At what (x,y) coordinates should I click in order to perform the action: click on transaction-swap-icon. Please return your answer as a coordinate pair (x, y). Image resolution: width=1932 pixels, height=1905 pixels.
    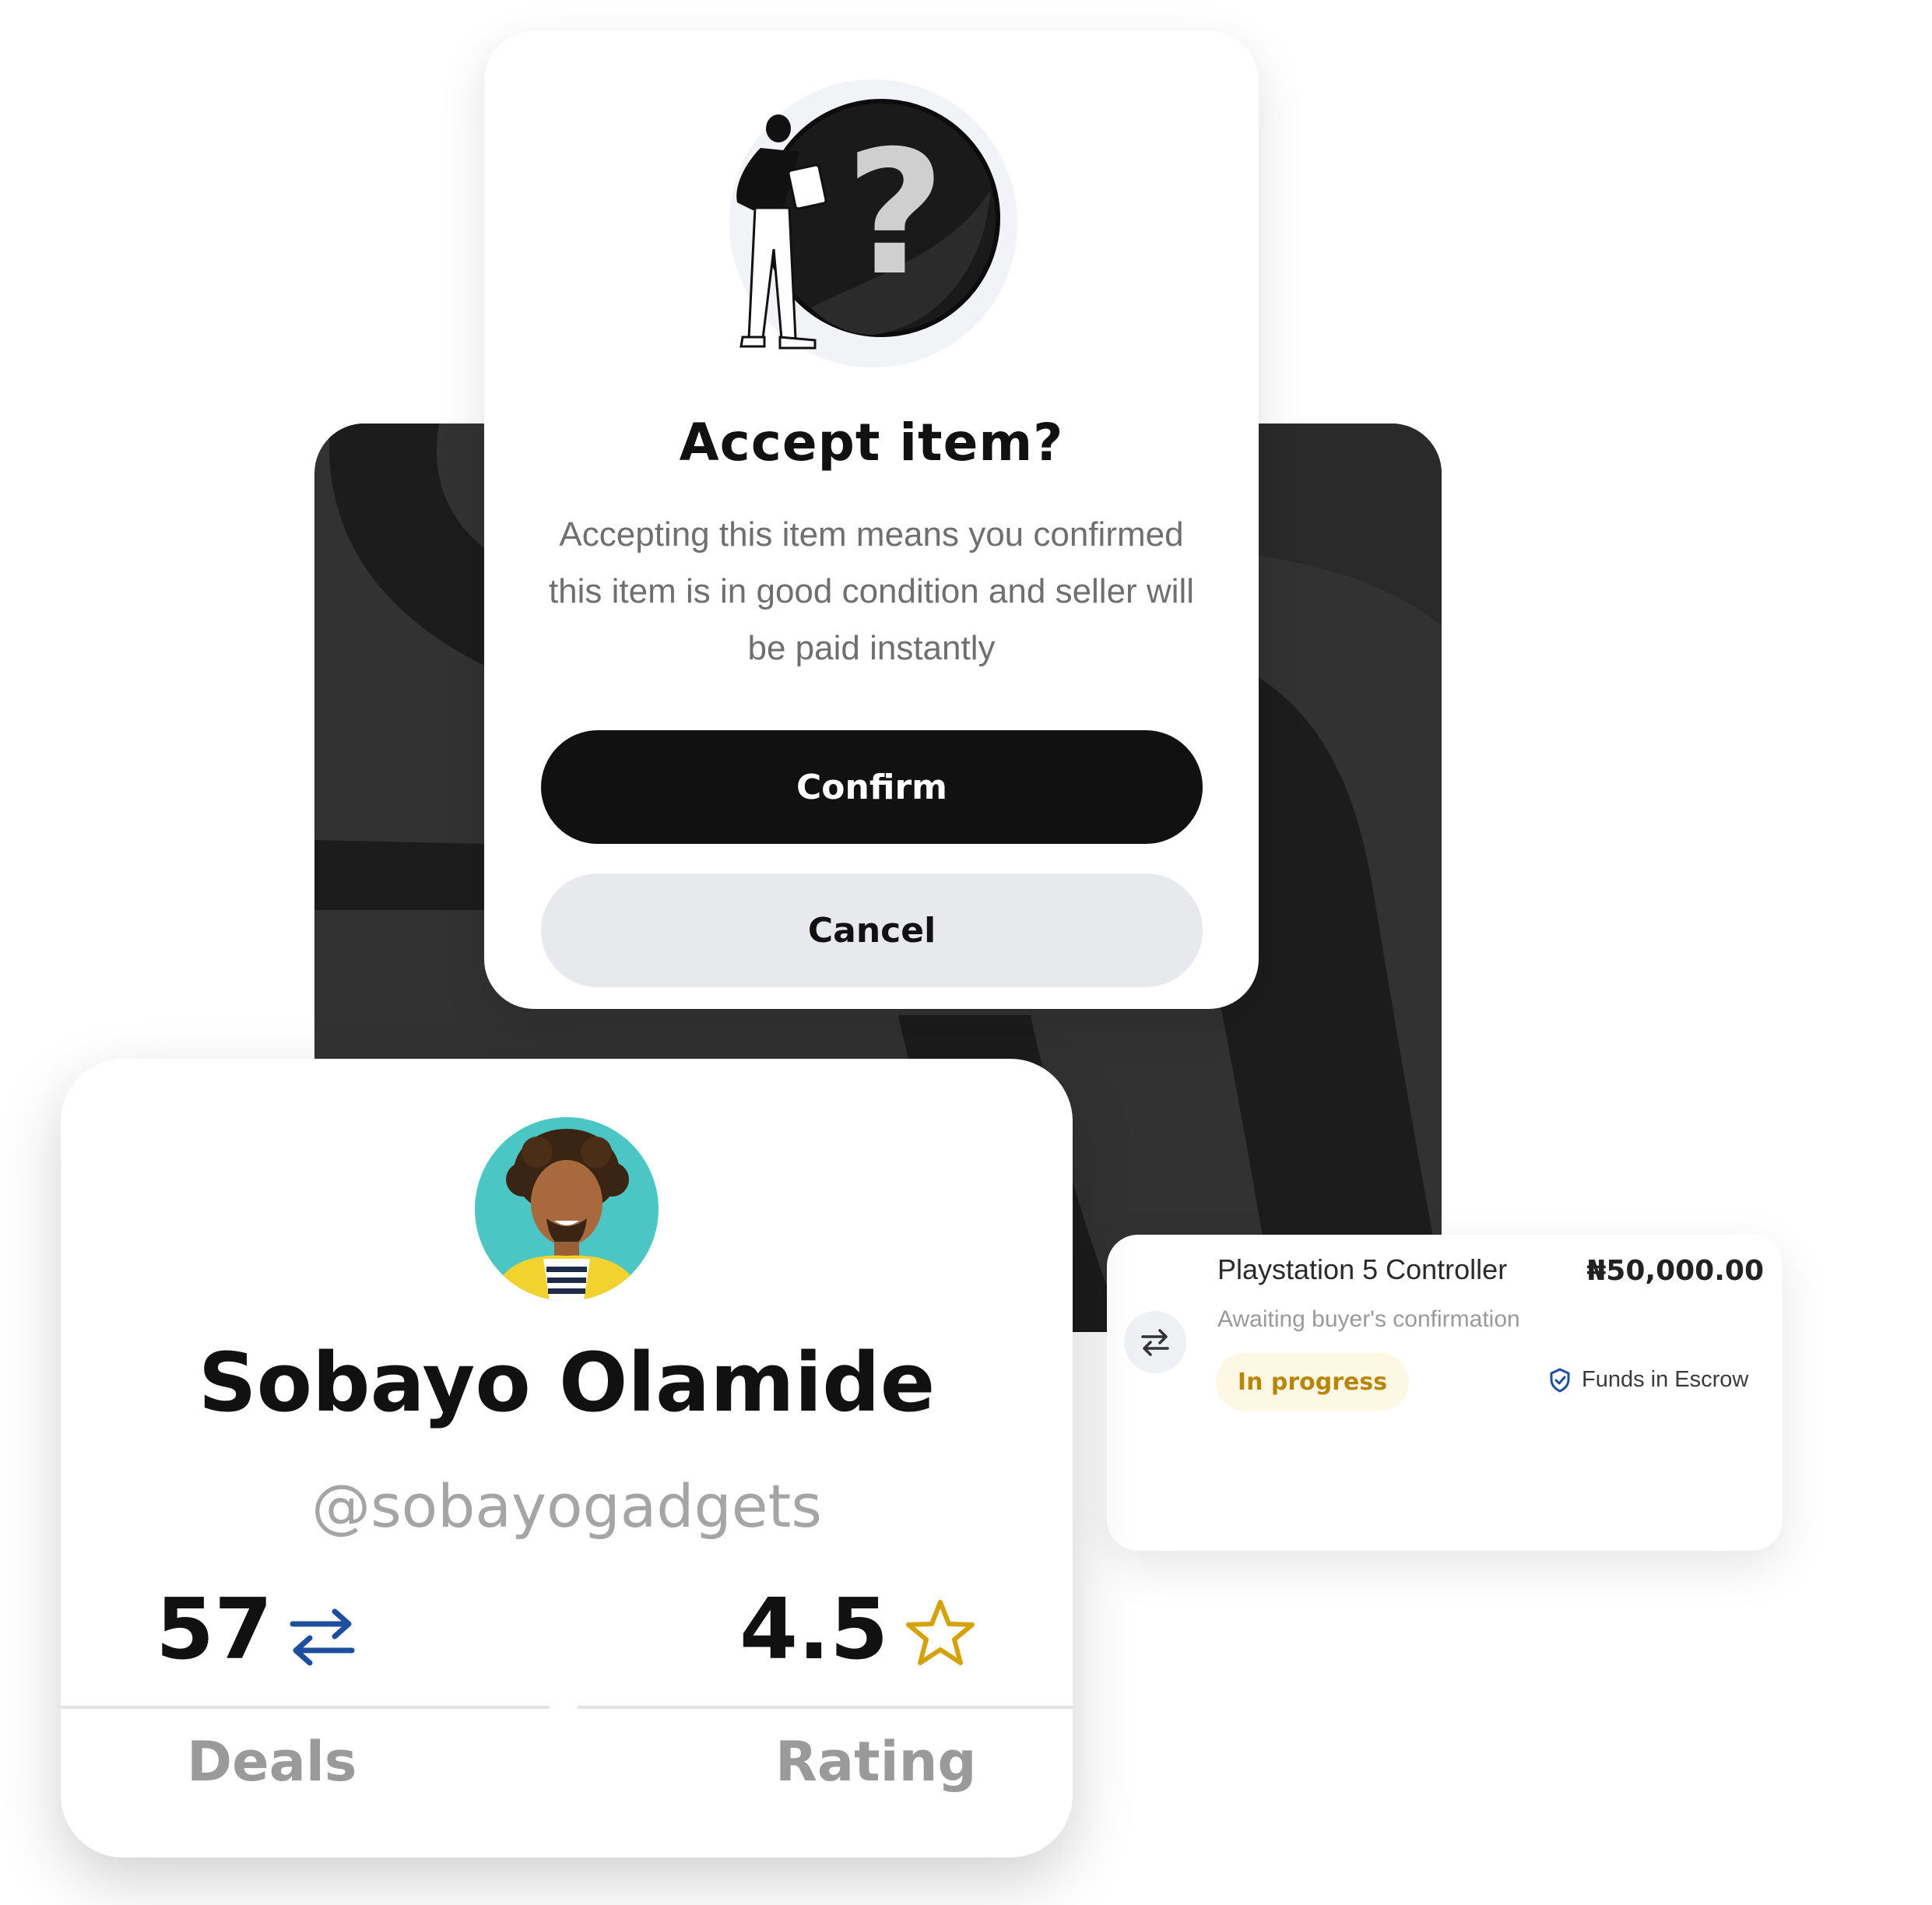
    Looking at the image, I should click on (1155, 1342).